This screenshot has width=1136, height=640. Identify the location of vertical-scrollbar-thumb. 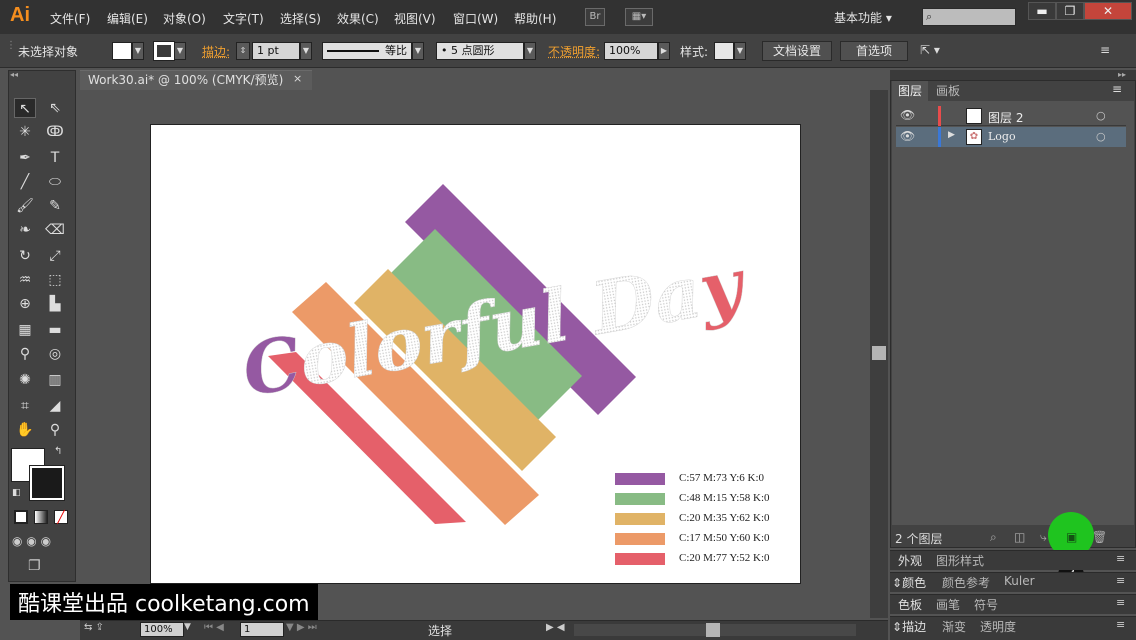
(879, 353).